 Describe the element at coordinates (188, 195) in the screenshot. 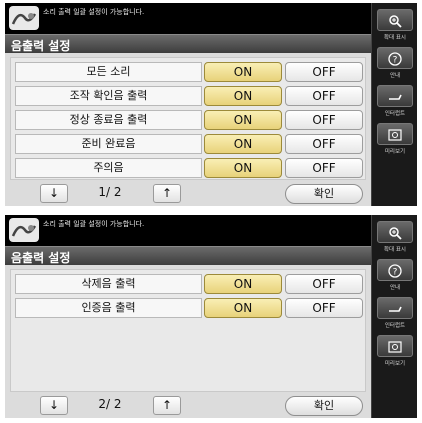

I see `footer: ↓ 1/ 2 ↑ 확인` at that location.